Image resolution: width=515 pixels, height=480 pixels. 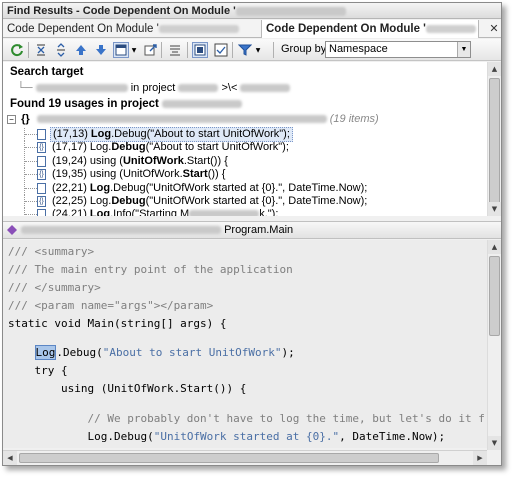 I want to click on namespace-icon: {}, so click(x=25, y=119).